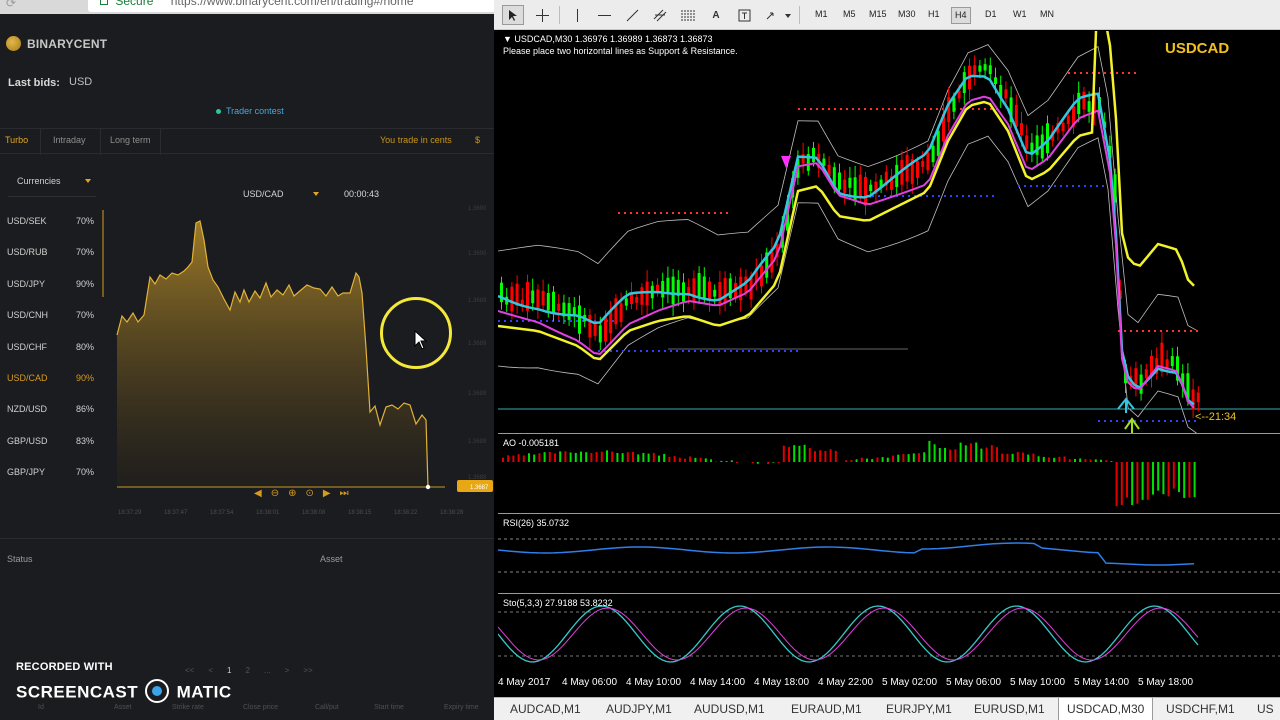  I want to click on currency-category-select: Currencies, so click(39, 181).